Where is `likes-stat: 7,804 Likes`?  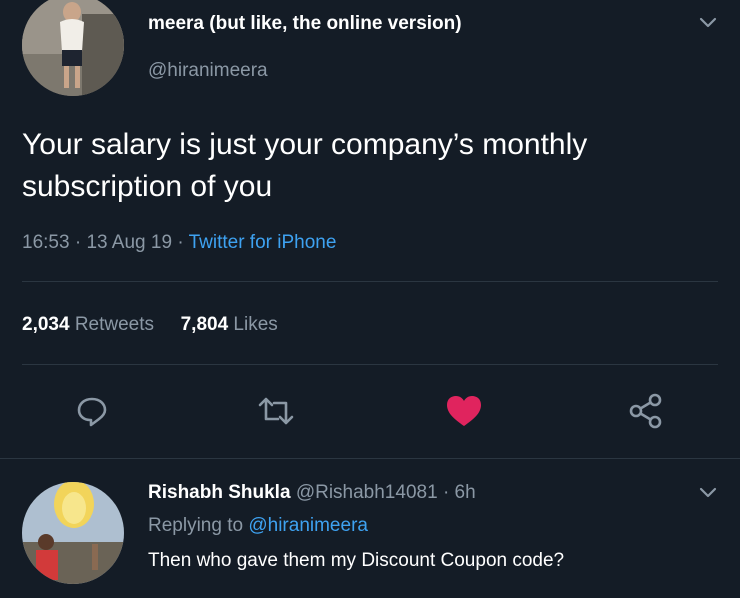 likes-stat: 7,804 Likes is located at coordinates (229, 324).